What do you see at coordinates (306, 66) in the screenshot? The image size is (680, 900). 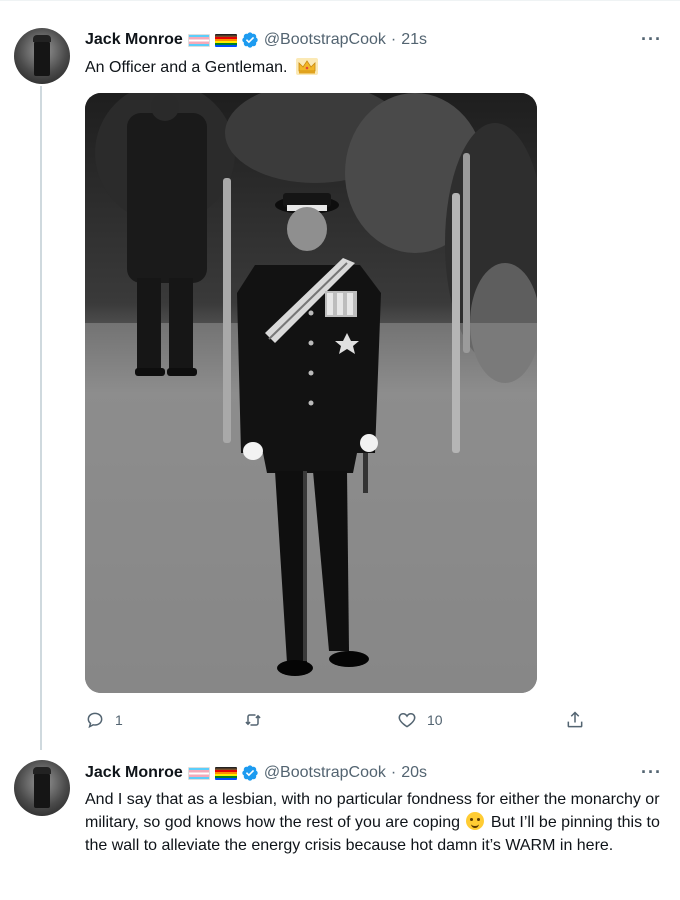 I see `crown-icon` at bounding box center [306, 66].